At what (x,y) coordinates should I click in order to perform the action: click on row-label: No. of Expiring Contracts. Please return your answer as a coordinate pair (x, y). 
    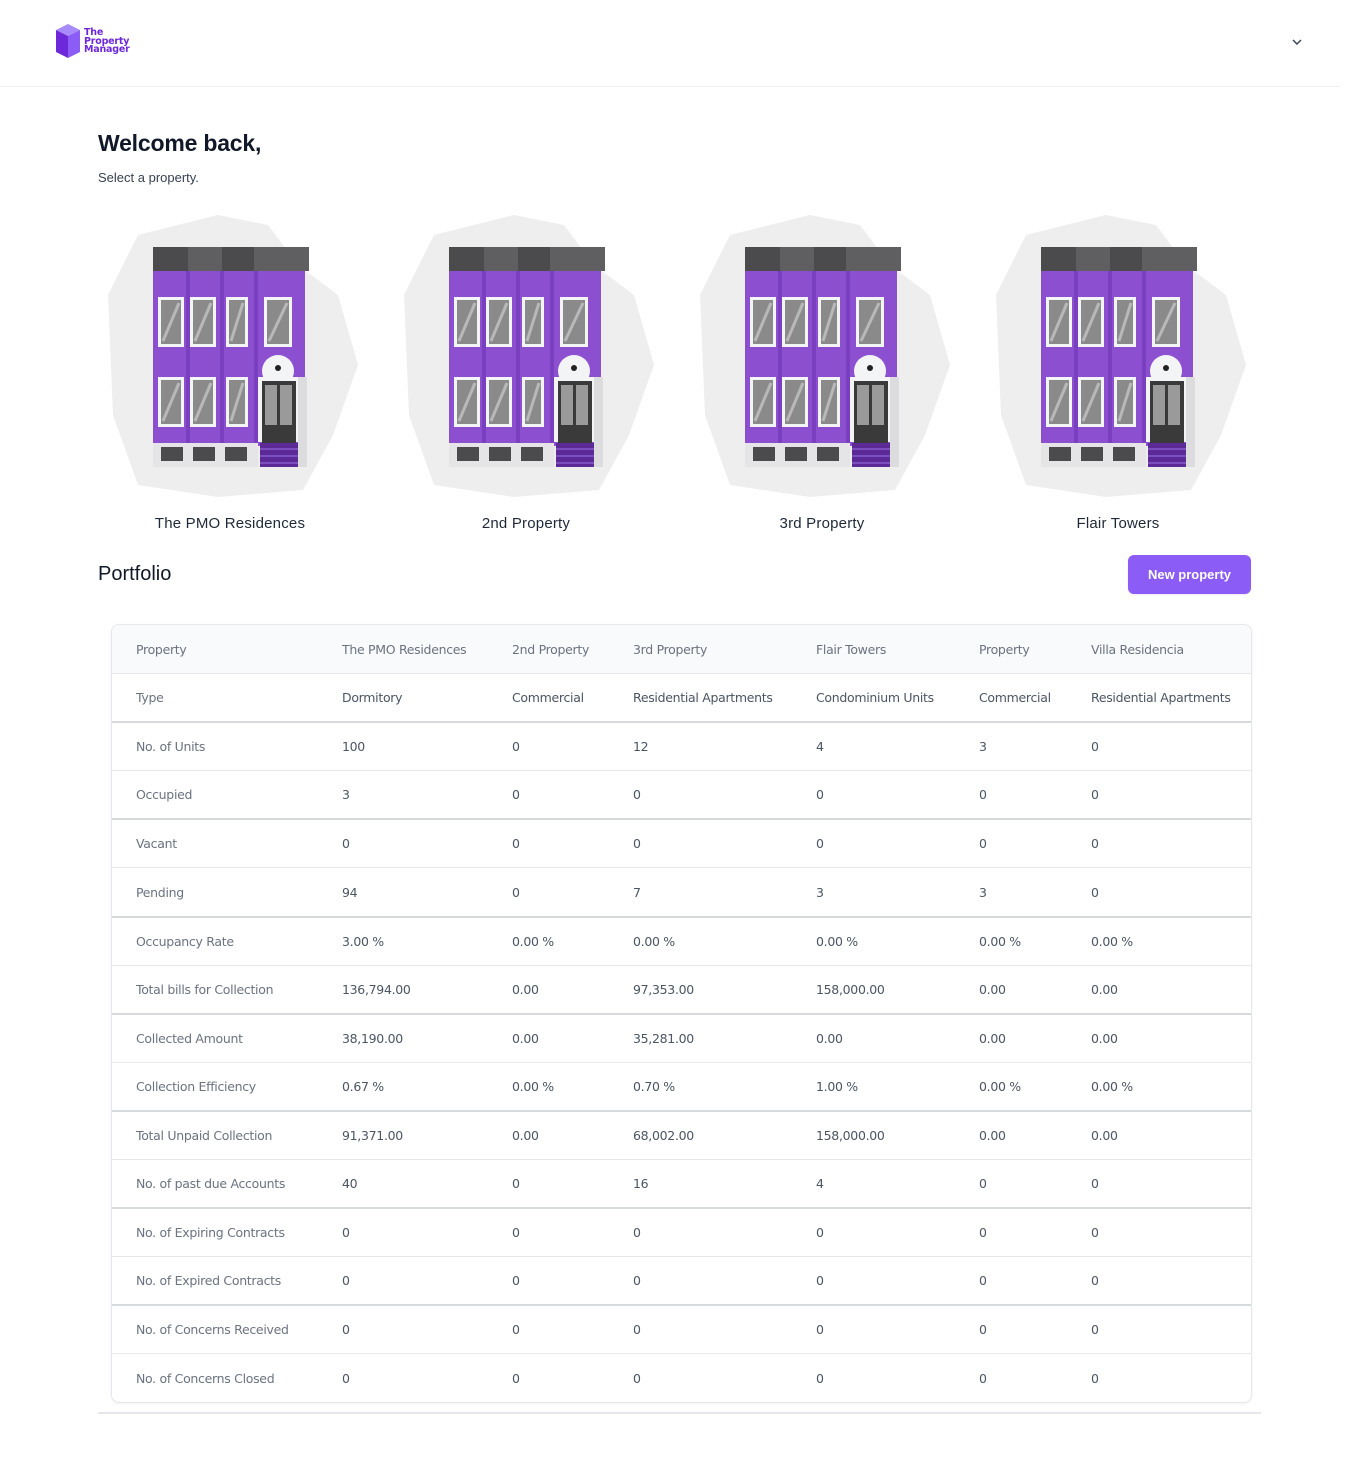
    Looking at the image, I should click on (210, 1233).